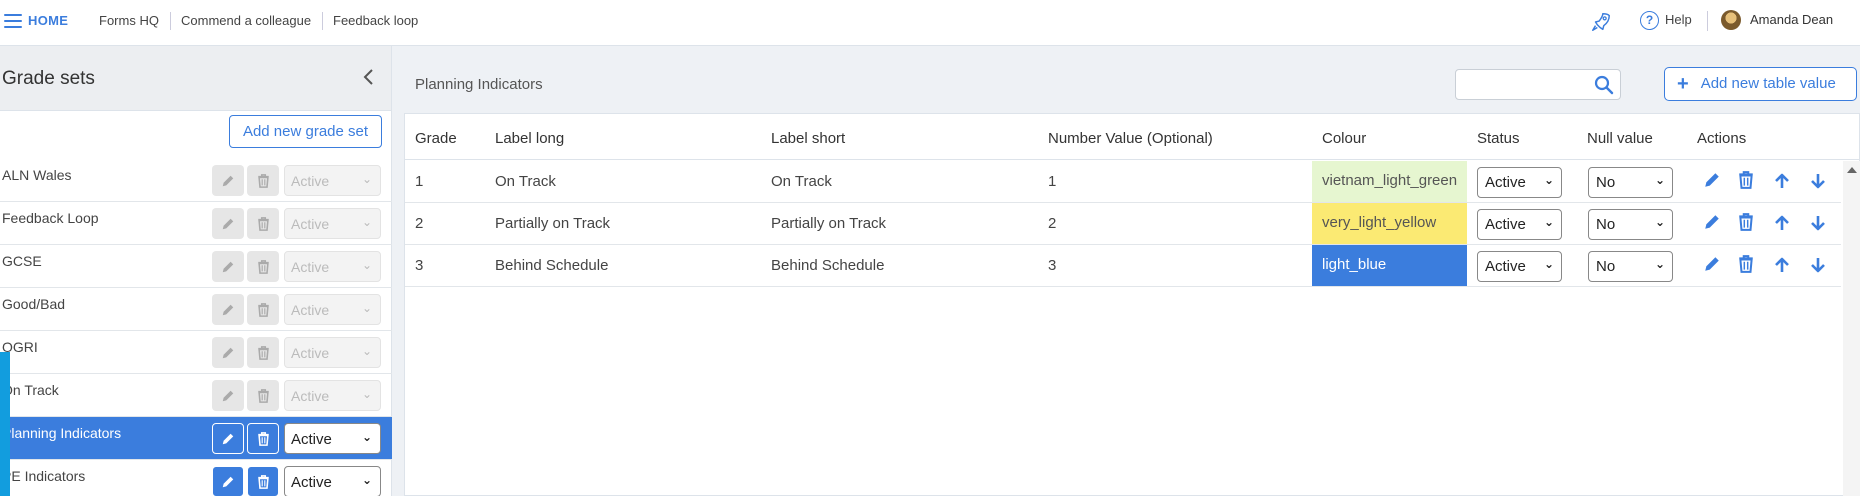 The width and height of the screenshot is (1860, 496). What do you see at coordinates (1722, 138) in the screenshot?
I see `column-header: Actions` at bounding box center [1722, 138].